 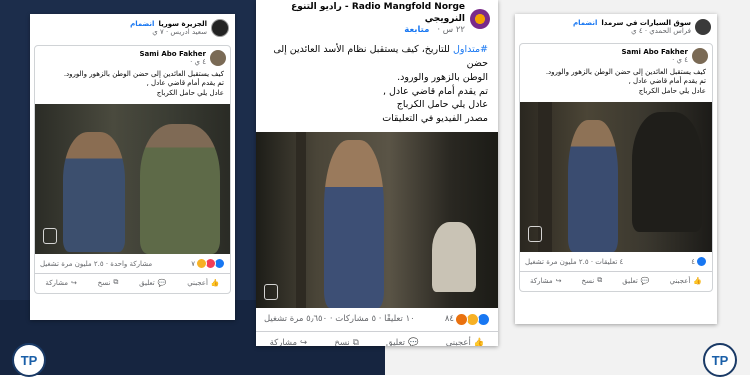 I want to click on page-name: الجزيرة سوريا, so click(x=182, y=24).